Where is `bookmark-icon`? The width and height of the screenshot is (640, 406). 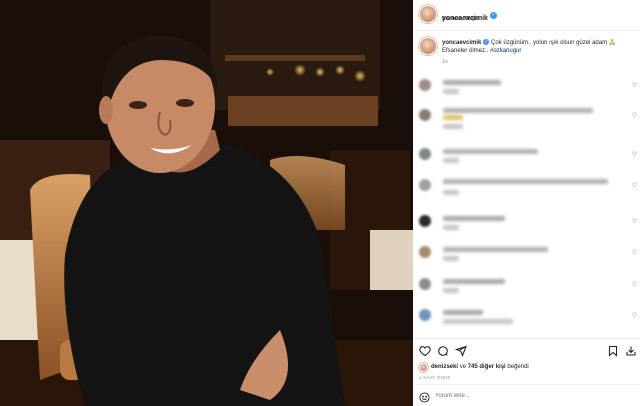
bookmark-icon is located at coordinates (613, 351).